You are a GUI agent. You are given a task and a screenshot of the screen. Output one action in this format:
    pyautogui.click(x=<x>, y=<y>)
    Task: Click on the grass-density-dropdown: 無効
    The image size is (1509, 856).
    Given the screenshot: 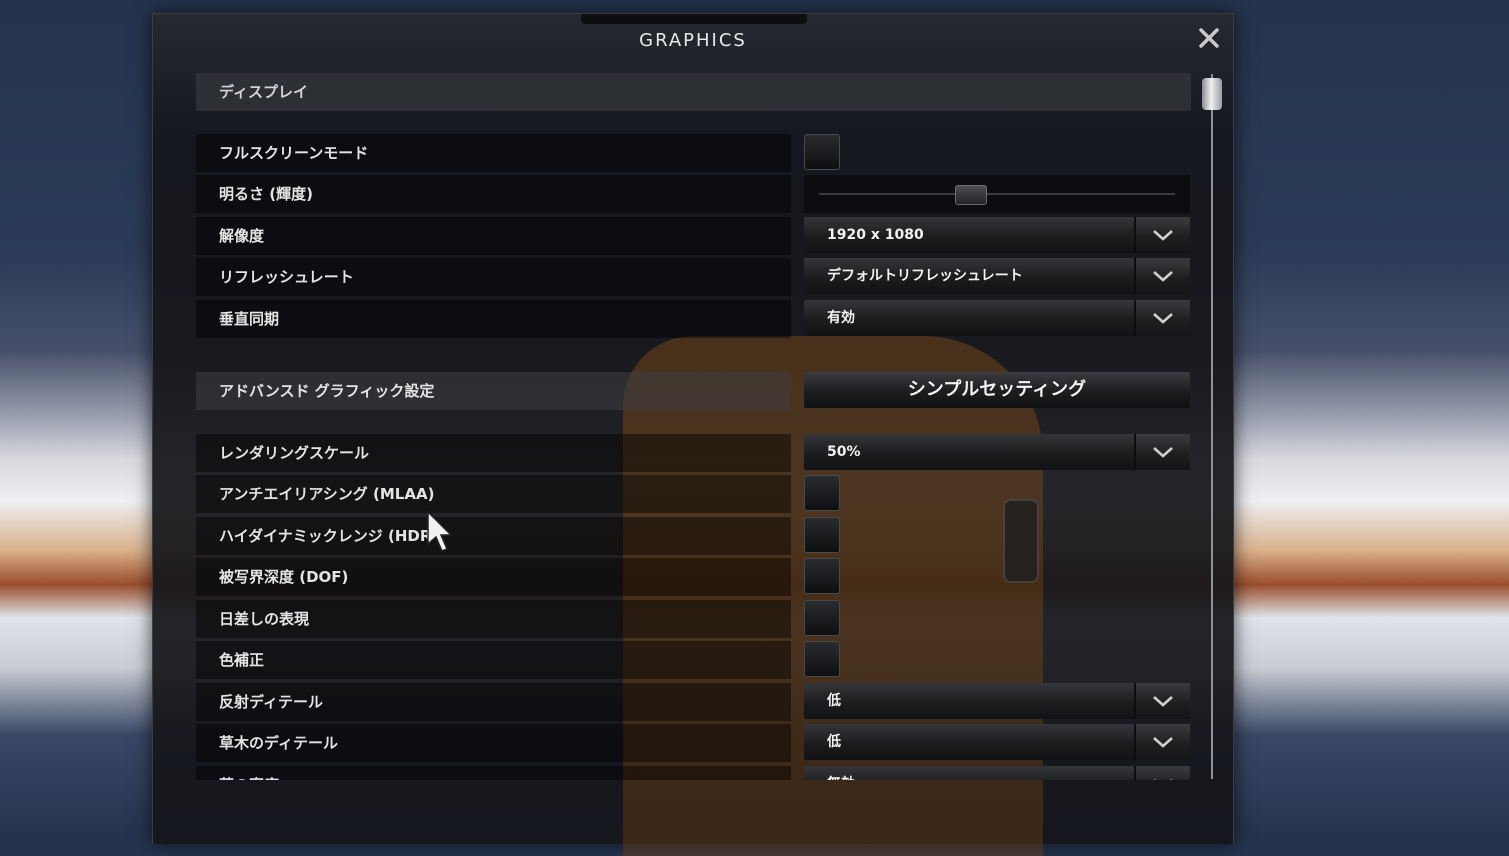 What is the action you would take?
    pyautogui.click(x=997, y=773)
    